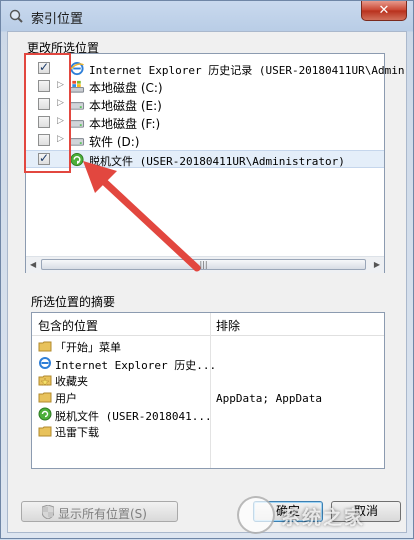 The image size is (414, 540). I want to click on show-all-label: 显示所有位置(S), so click(102, 514).